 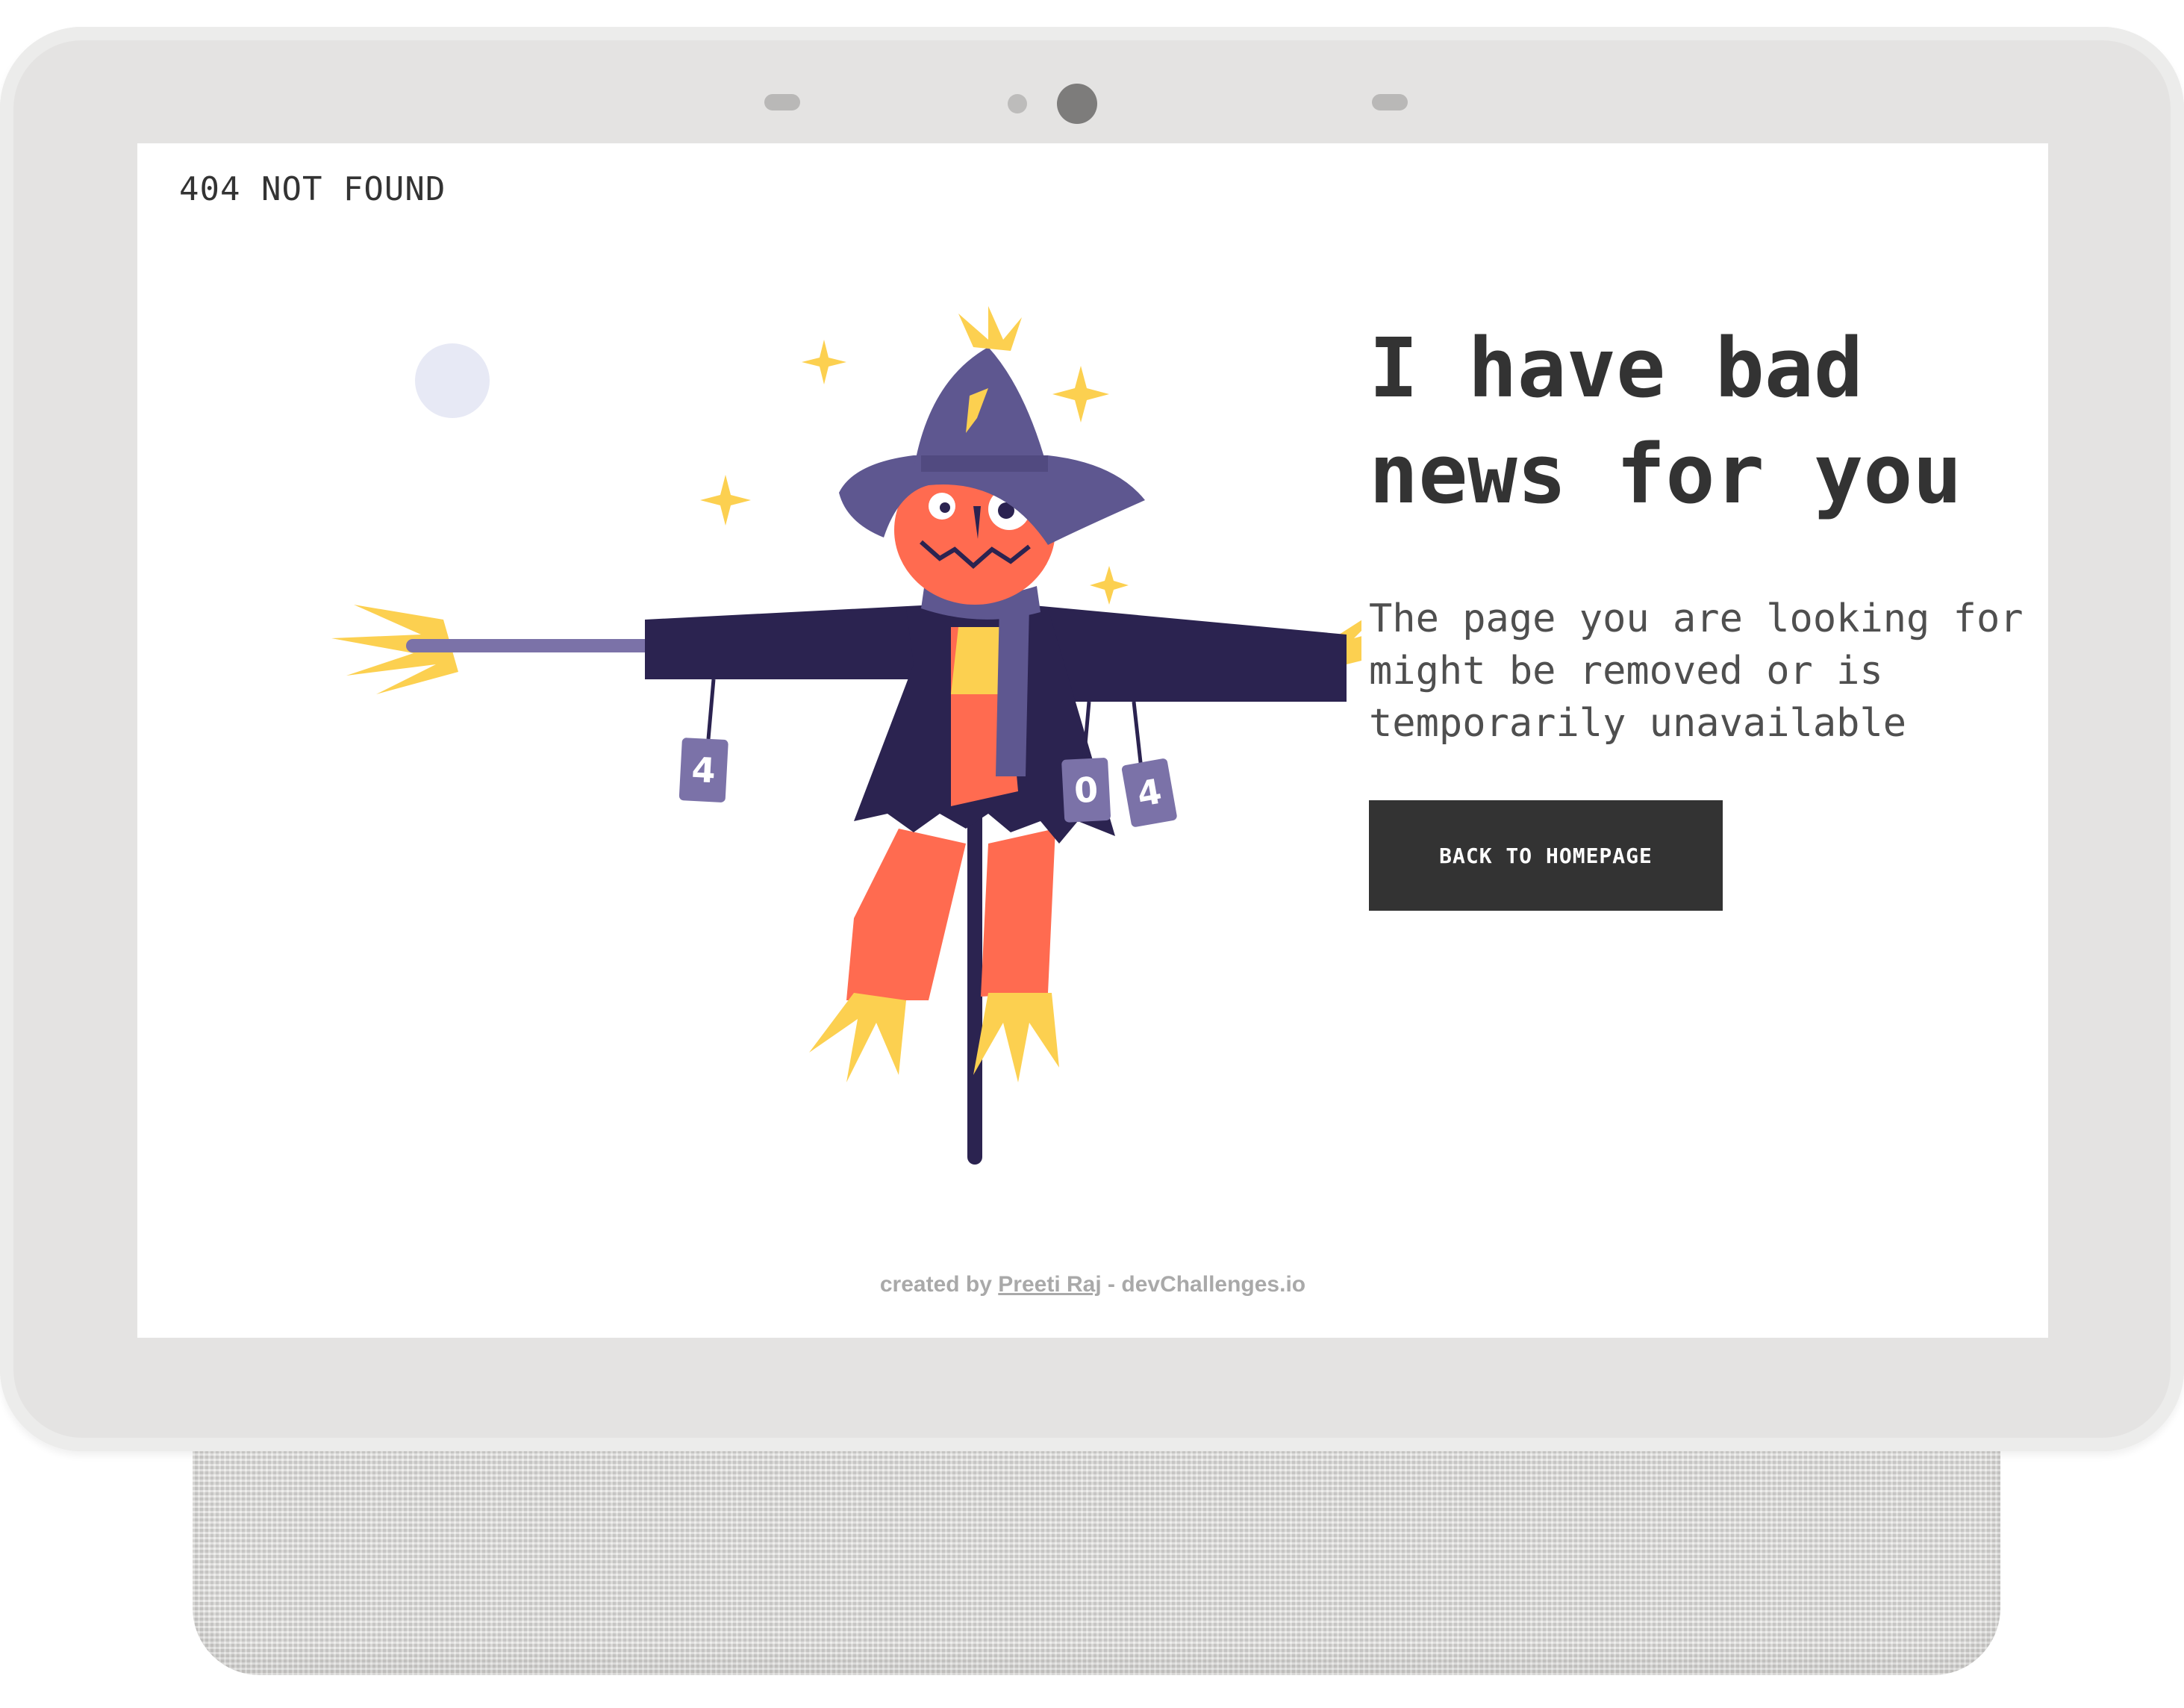 What do you see at coordinates (906, 914) in the screenshot?
I see `leg-left` at bounding box center [906, 914].